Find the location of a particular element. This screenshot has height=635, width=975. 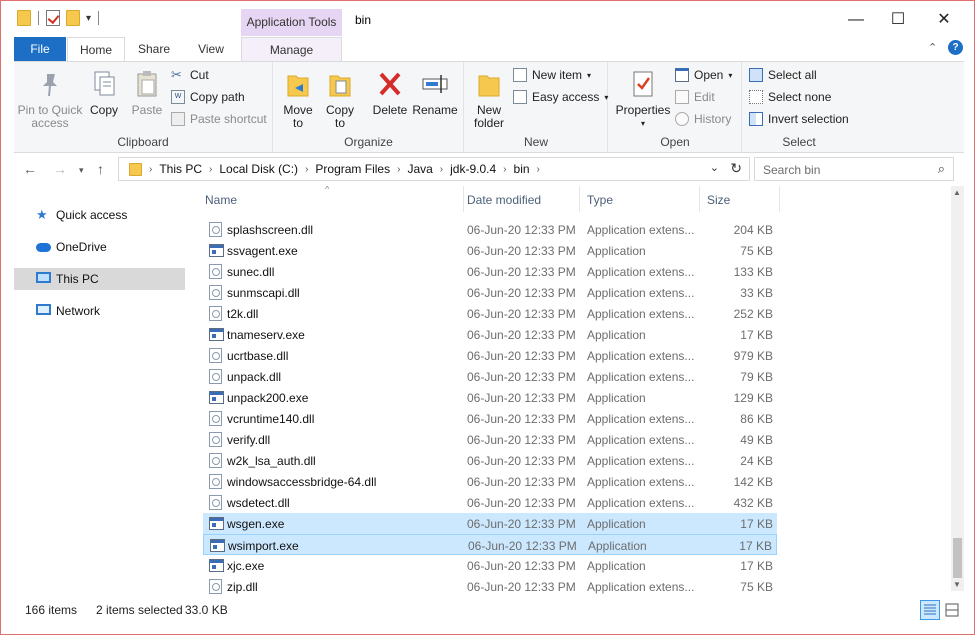

address-dropdown-icon: ⌄ is located at coordinates (714, 167).